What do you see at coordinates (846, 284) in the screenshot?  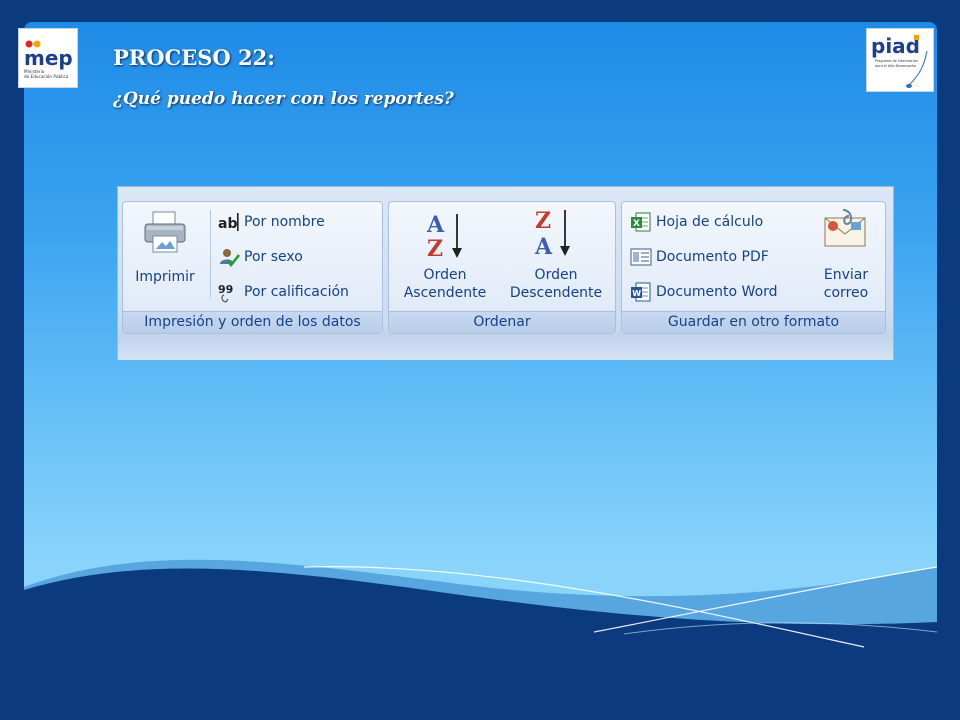 I see `send-mail-button: Enviar correo` at bounding box center [846, 284].